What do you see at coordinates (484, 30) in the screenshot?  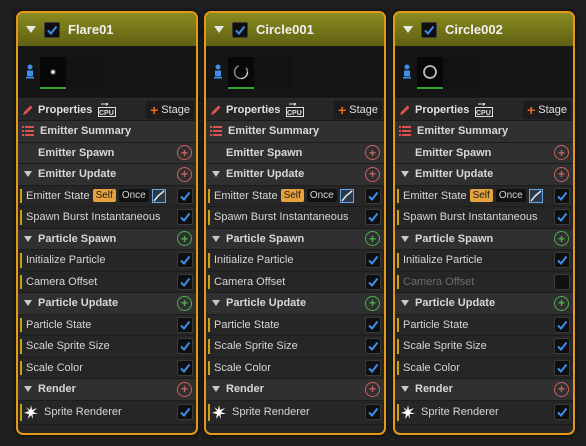 I see `emitter-header: Circle002` at bounding box center [484, 30].